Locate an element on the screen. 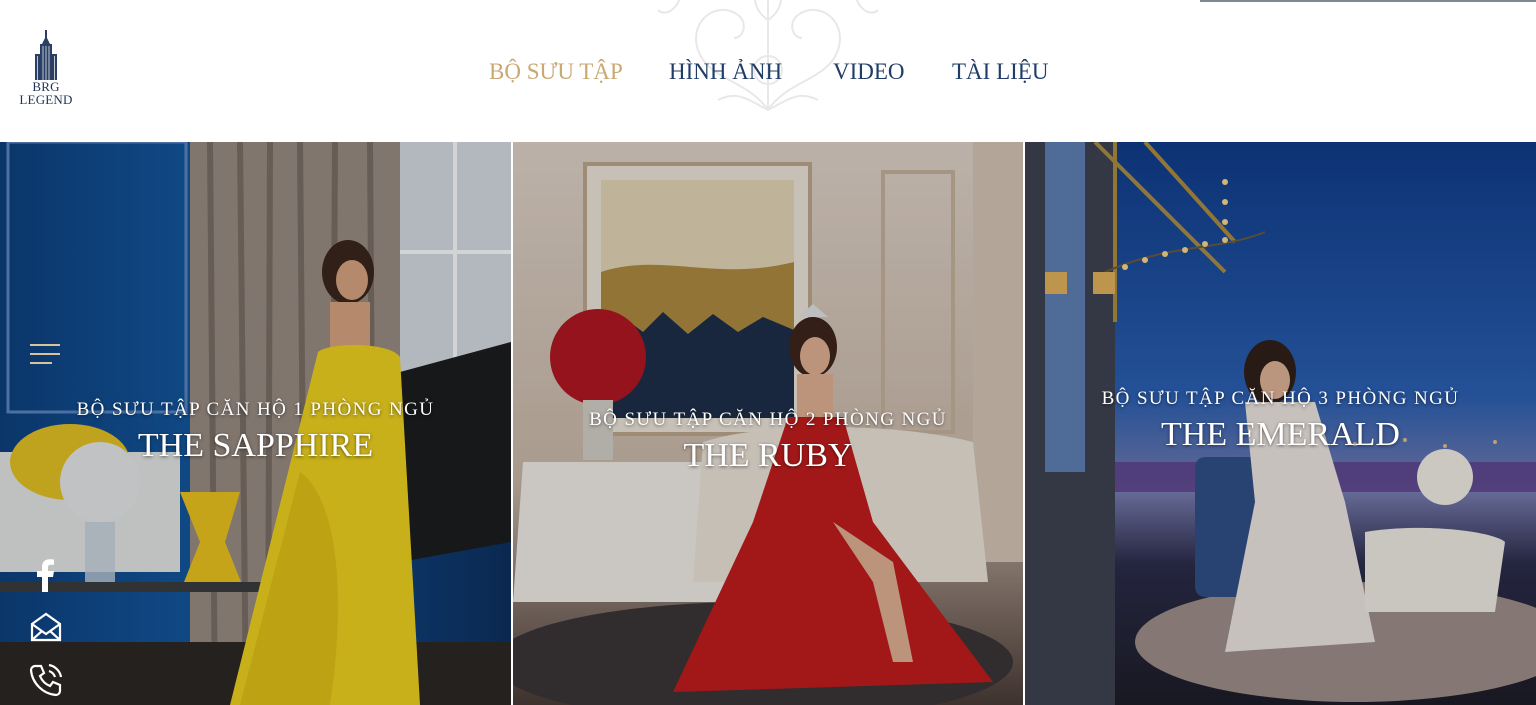 This screenshot has width=1536, height=705. panel-subtitle: BỘ SƯU TẬP CĂN HỘ 1 PHÒNG NGỦ is located at coordinates (255, 409).